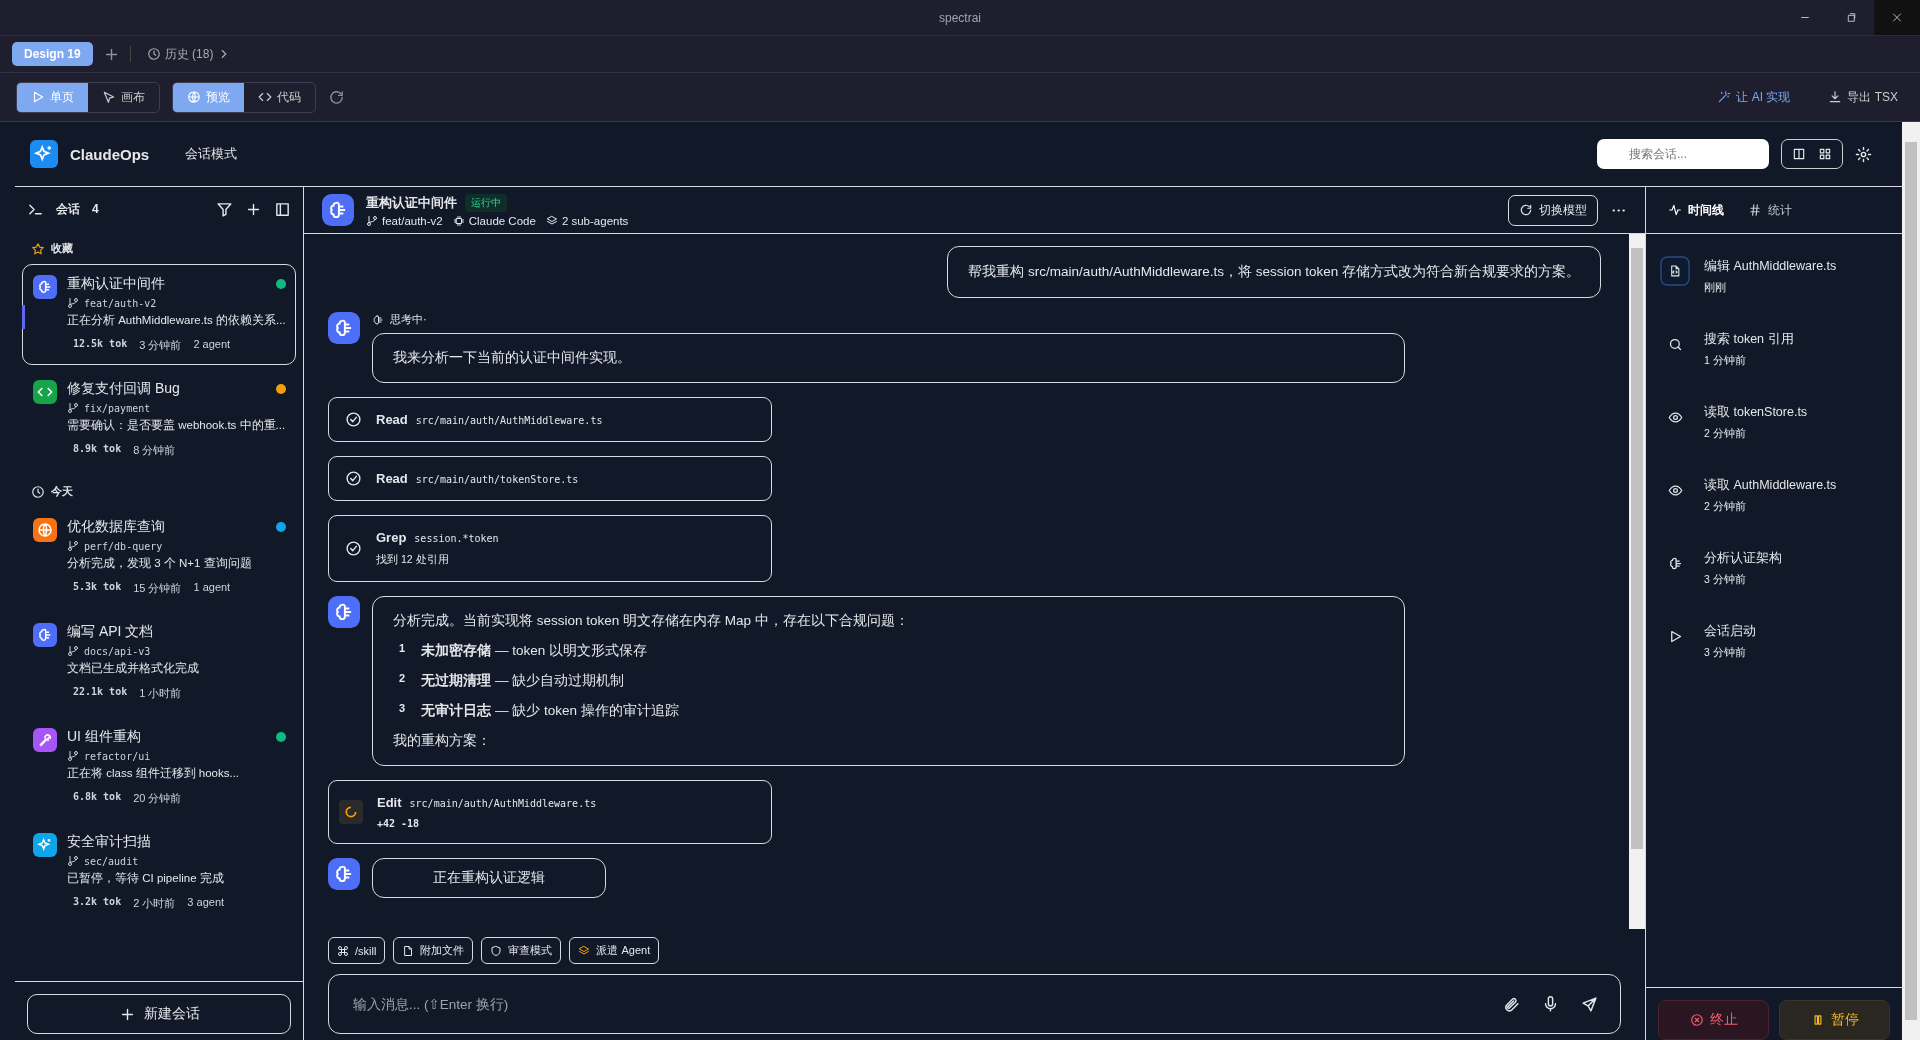 This screenshot has height=1040, width=1920. What do you see at coordinates (1730, 631) in the screenshot?
I see `timeline-event: 会话启动` at bounding box center [1730, 631].